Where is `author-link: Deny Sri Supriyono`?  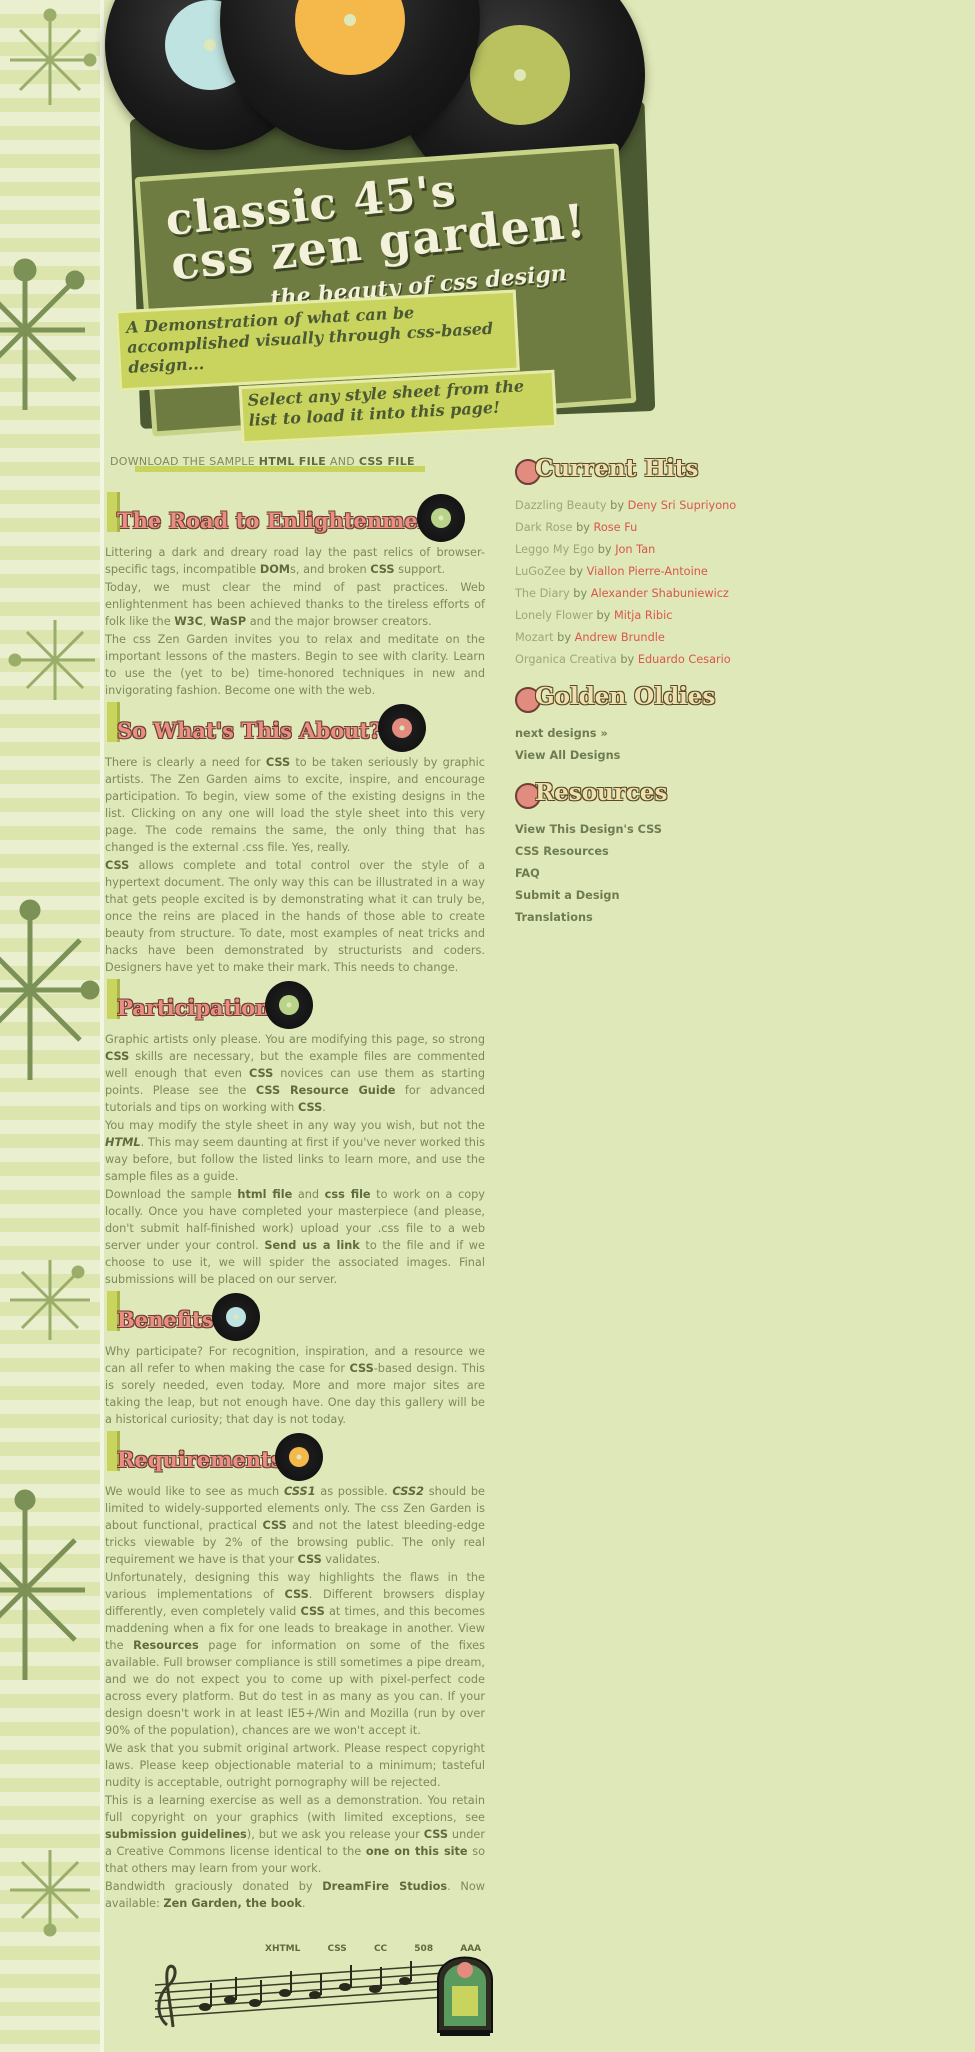 author-link: Deny Sri Supriyono is located at coordinates (682, 505).